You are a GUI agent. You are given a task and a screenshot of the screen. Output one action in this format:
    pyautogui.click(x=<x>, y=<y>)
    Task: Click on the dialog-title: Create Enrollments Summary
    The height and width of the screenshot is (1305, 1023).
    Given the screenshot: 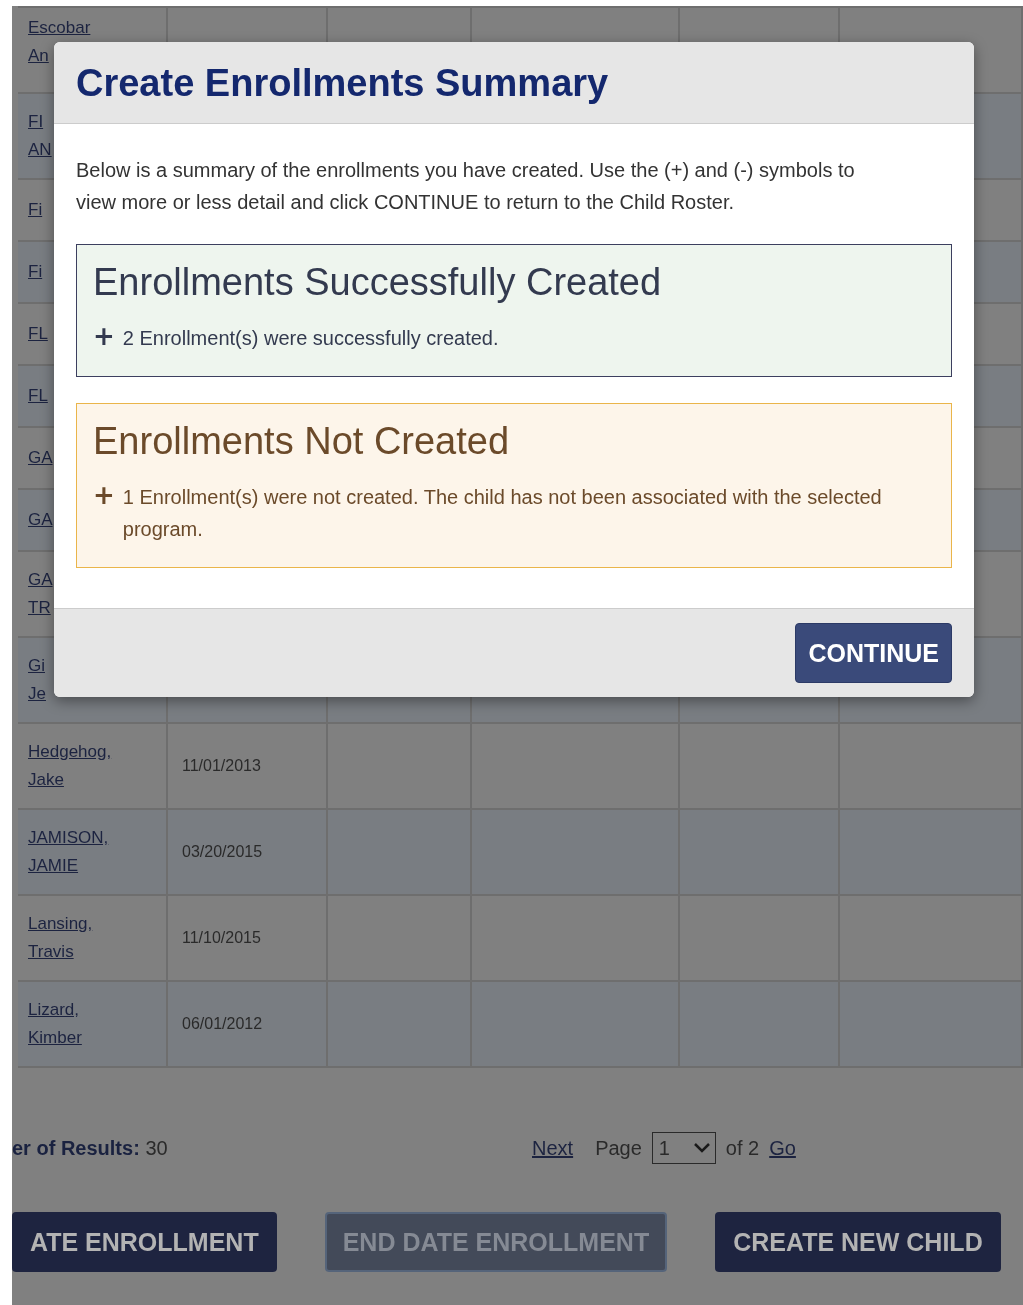 What is the action you would take?
    pyautogui.click(x=343, y=83)
    